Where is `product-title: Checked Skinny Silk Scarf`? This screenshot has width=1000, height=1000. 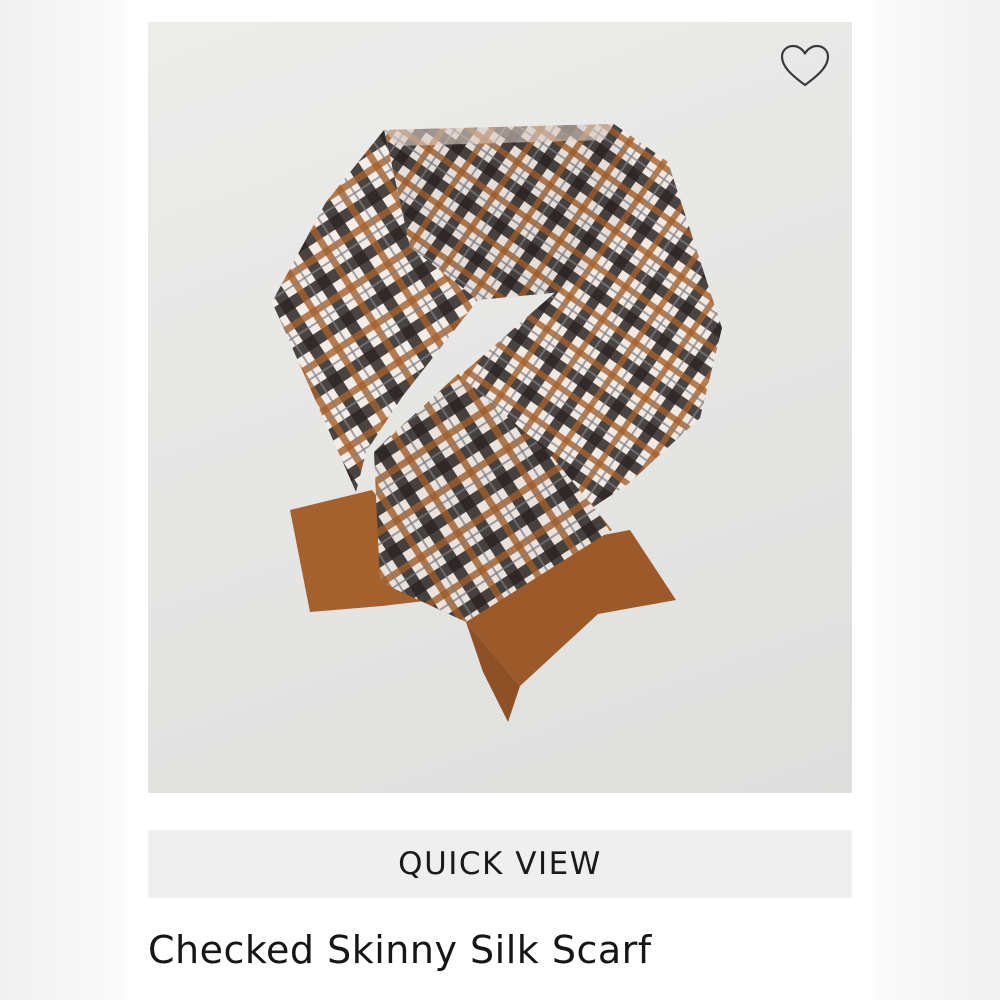 product-title: Checked Skinny Silk Scarf is located at coordinates (400, 950).